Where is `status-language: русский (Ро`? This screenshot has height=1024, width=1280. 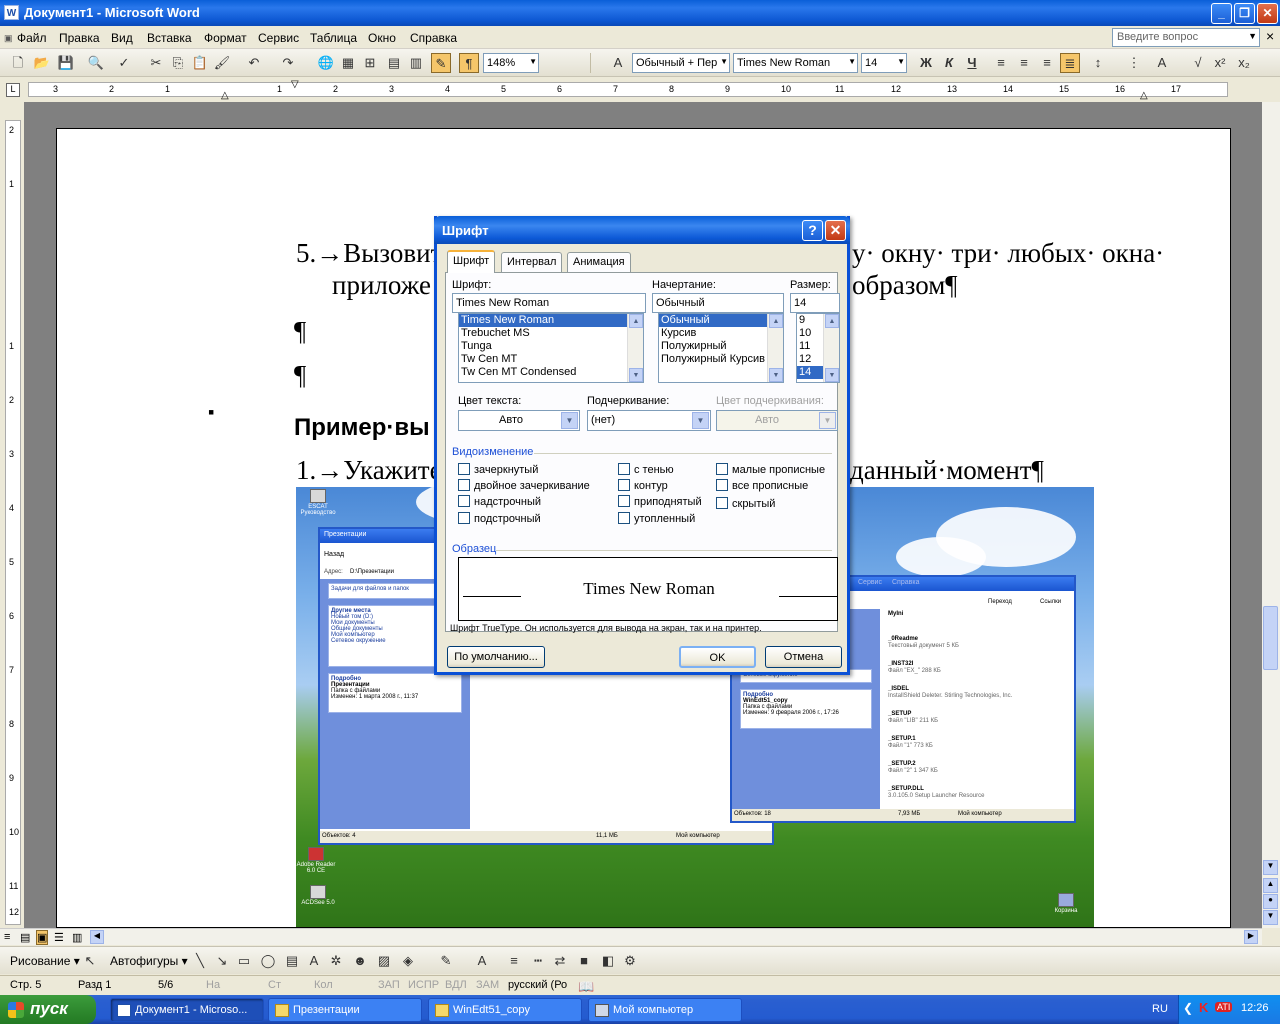 status-language: русский (Ро is located at coordinates (537, 985).